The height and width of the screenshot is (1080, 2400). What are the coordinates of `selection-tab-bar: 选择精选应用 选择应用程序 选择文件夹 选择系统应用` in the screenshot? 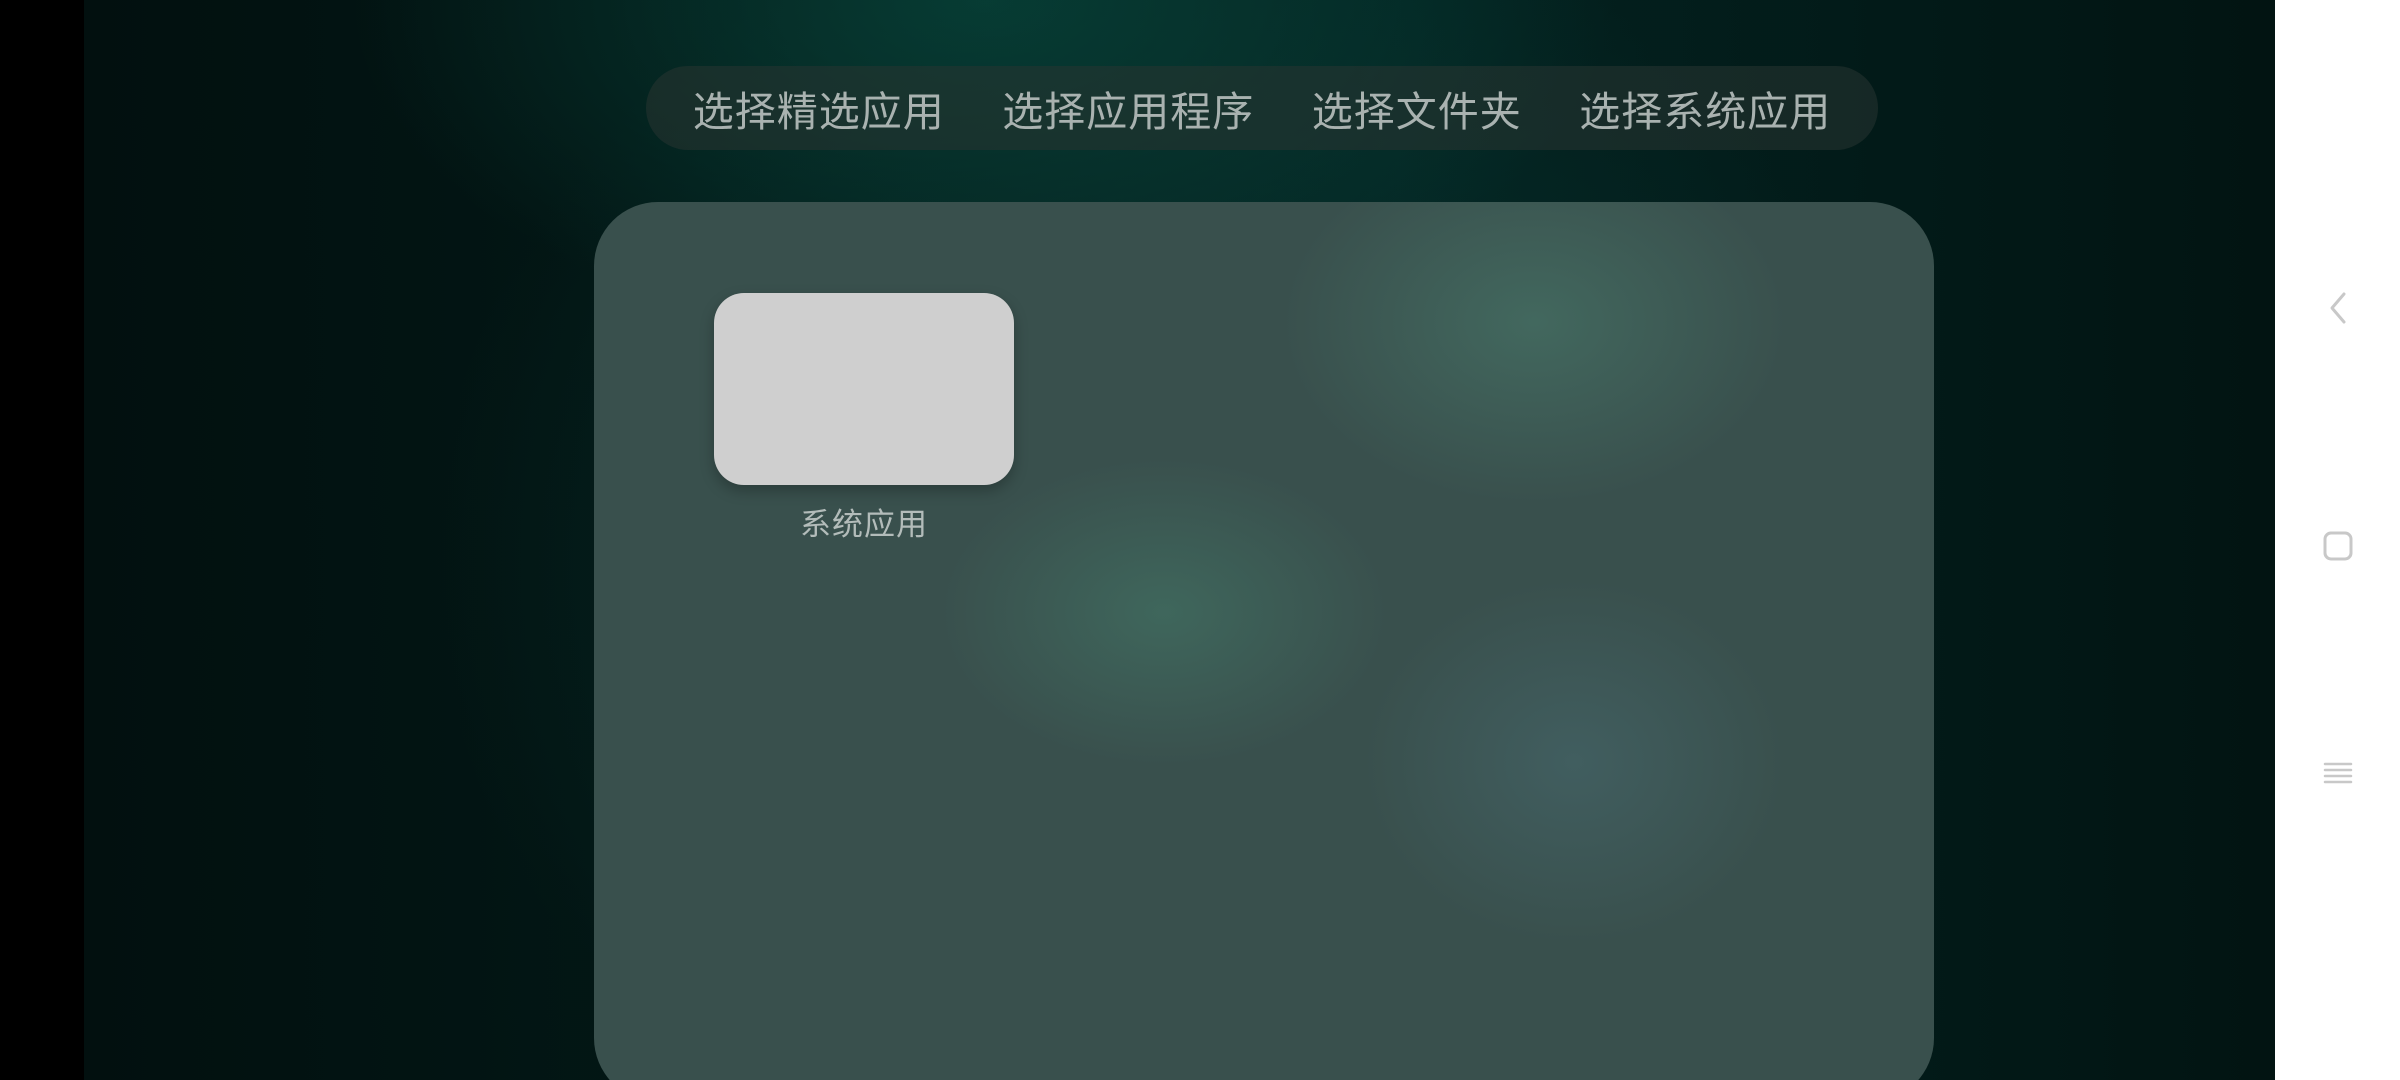 It's located at (1262, 108).